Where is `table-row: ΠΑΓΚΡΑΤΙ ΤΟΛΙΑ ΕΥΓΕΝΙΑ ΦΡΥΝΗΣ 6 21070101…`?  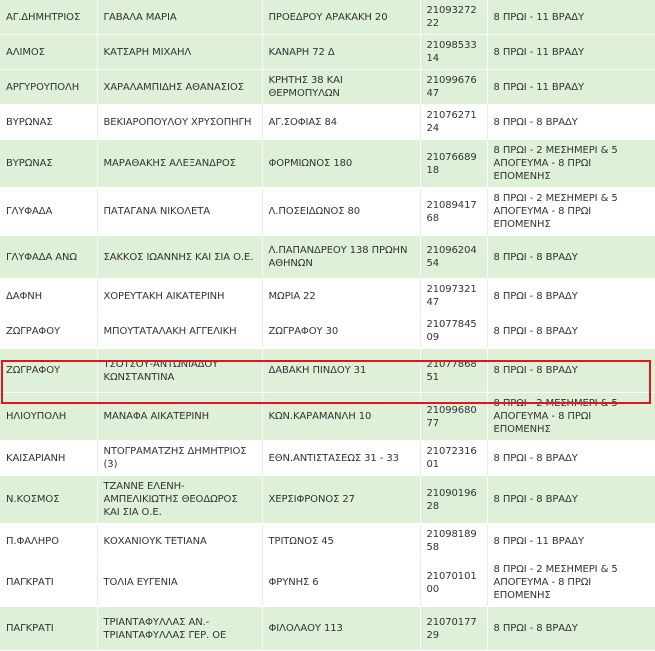
table-row: ΠΑΓΚΡΑΤΙ ΤΟΛΙΑ ΕΥΓΕΝΙΑ ΦΡΥΝΗΣ 6 21070101… is located at coordinates (327, 582).